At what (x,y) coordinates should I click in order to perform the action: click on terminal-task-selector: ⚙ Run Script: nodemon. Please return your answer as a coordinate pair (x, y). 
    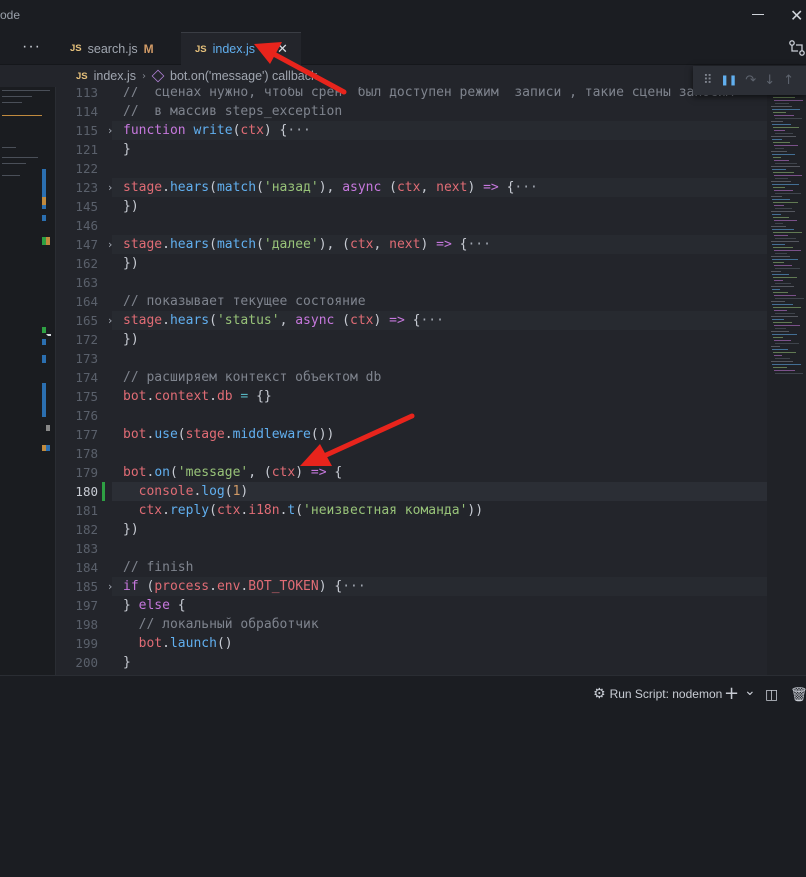
    Looking at the image, I should click on (657, 694).